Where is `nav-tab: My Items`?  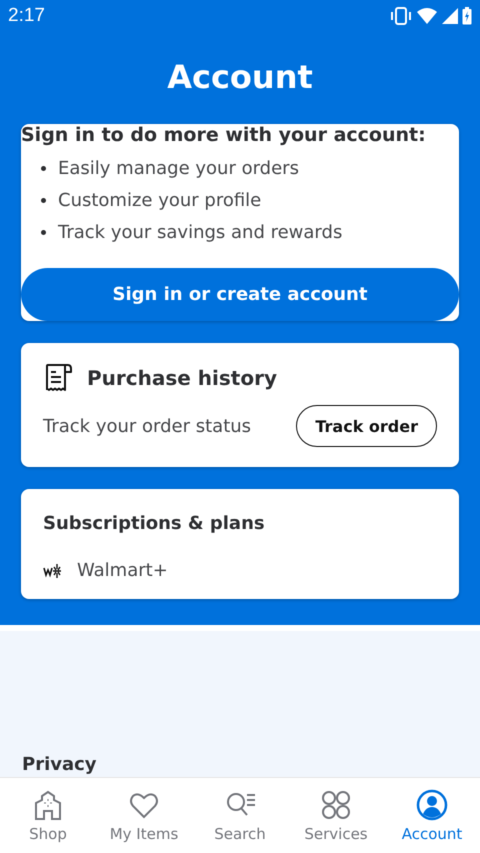
nav-tab: My Items is located at coordinates (144, 815).